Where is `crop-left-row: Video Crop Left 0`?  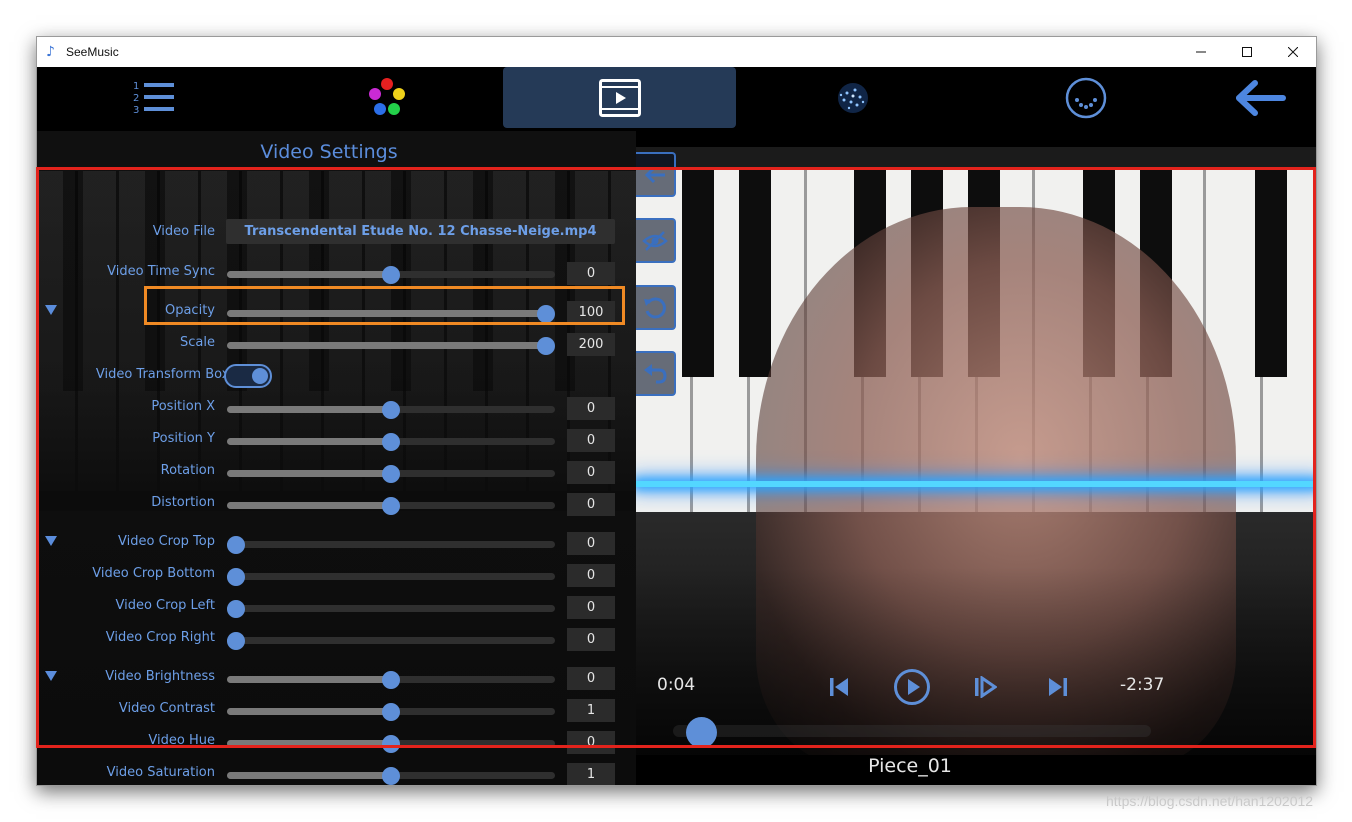 crop-left-row: Video Crop Left 0 is located at coordinates (336, 607).